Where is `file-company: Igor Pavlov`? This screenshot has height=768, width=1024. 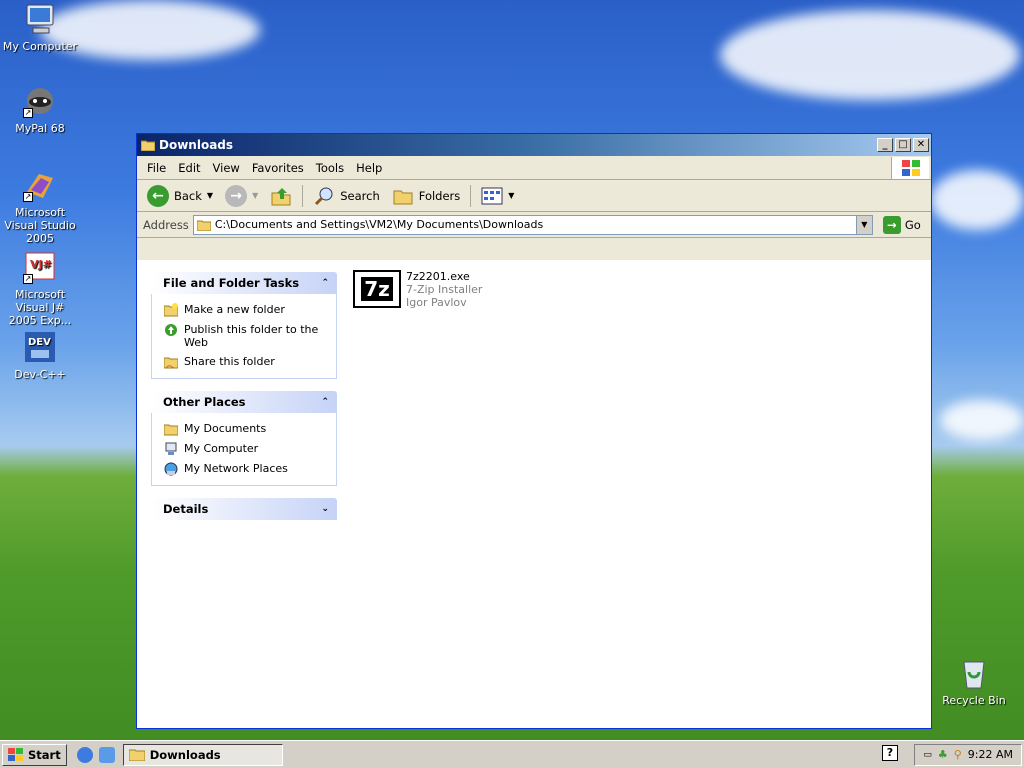 file-company: Igor Pavlov is located at coordinates (436, 302).